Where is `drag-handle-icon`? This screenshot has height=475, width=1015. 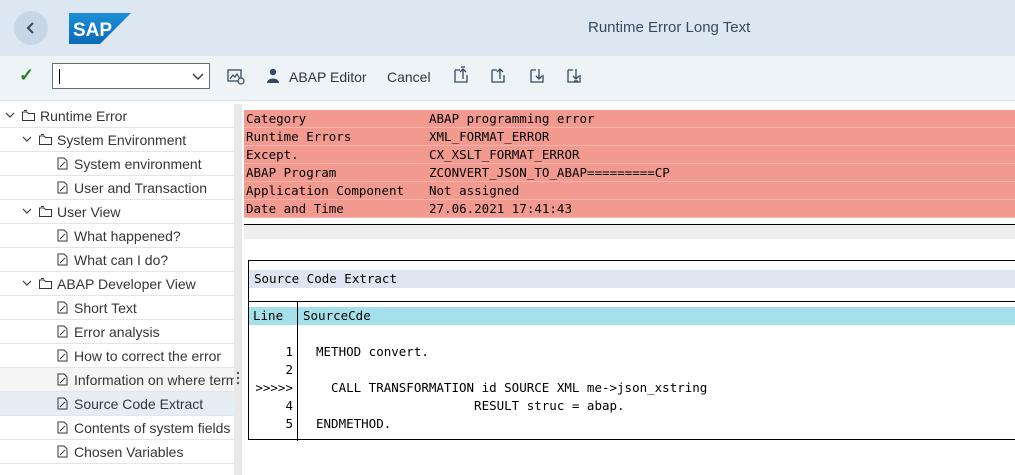
drag-handle-icon is located at coordinates (238, 378).